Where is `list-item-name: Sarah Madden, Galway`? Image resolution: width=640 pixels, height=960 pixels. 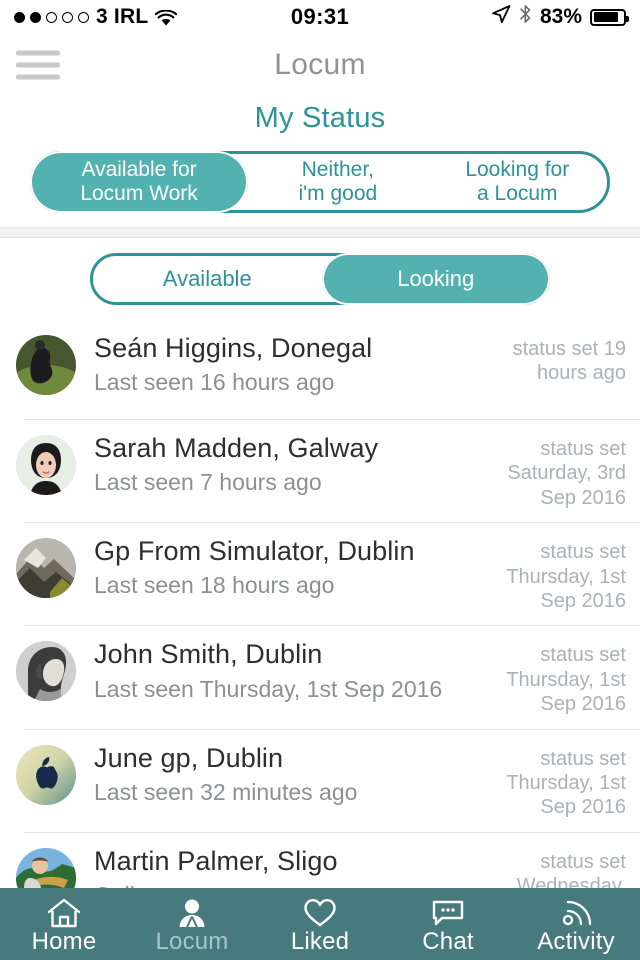
list-item-name: Sarah Madden, Galway is located at coordinates (236, 448).